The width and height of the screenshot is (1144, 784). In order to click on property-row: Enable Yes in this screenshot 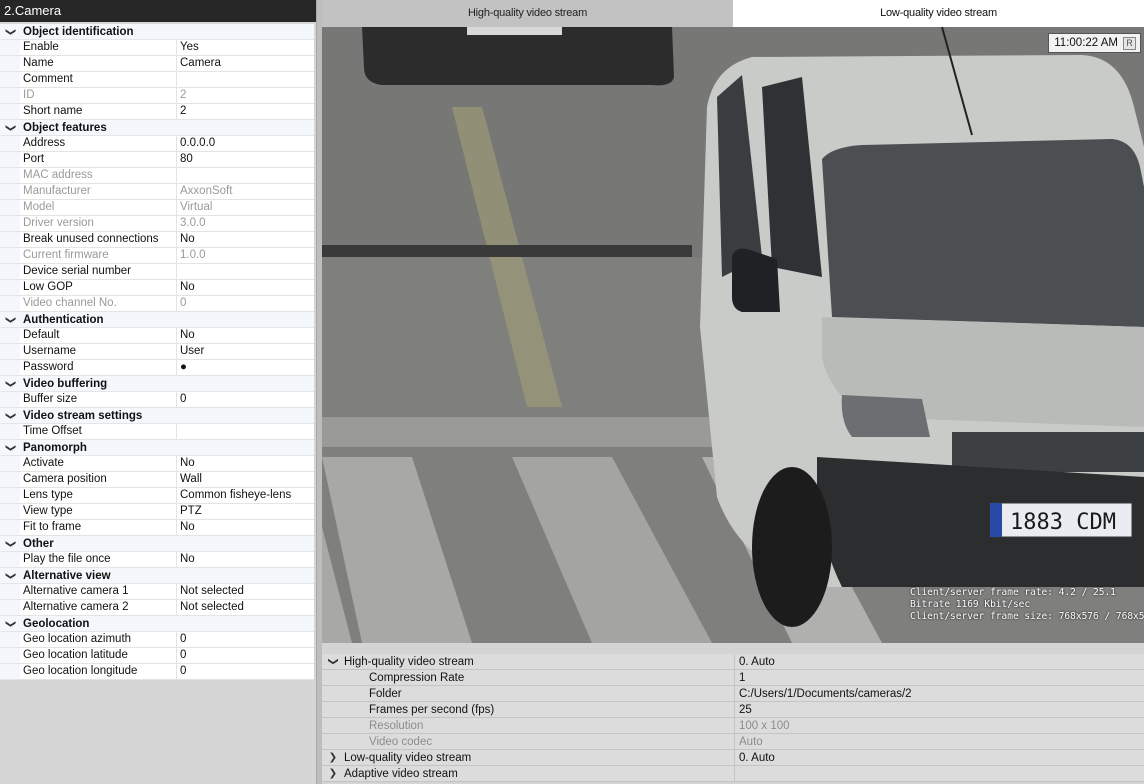, I will do `click(157, 48)`.